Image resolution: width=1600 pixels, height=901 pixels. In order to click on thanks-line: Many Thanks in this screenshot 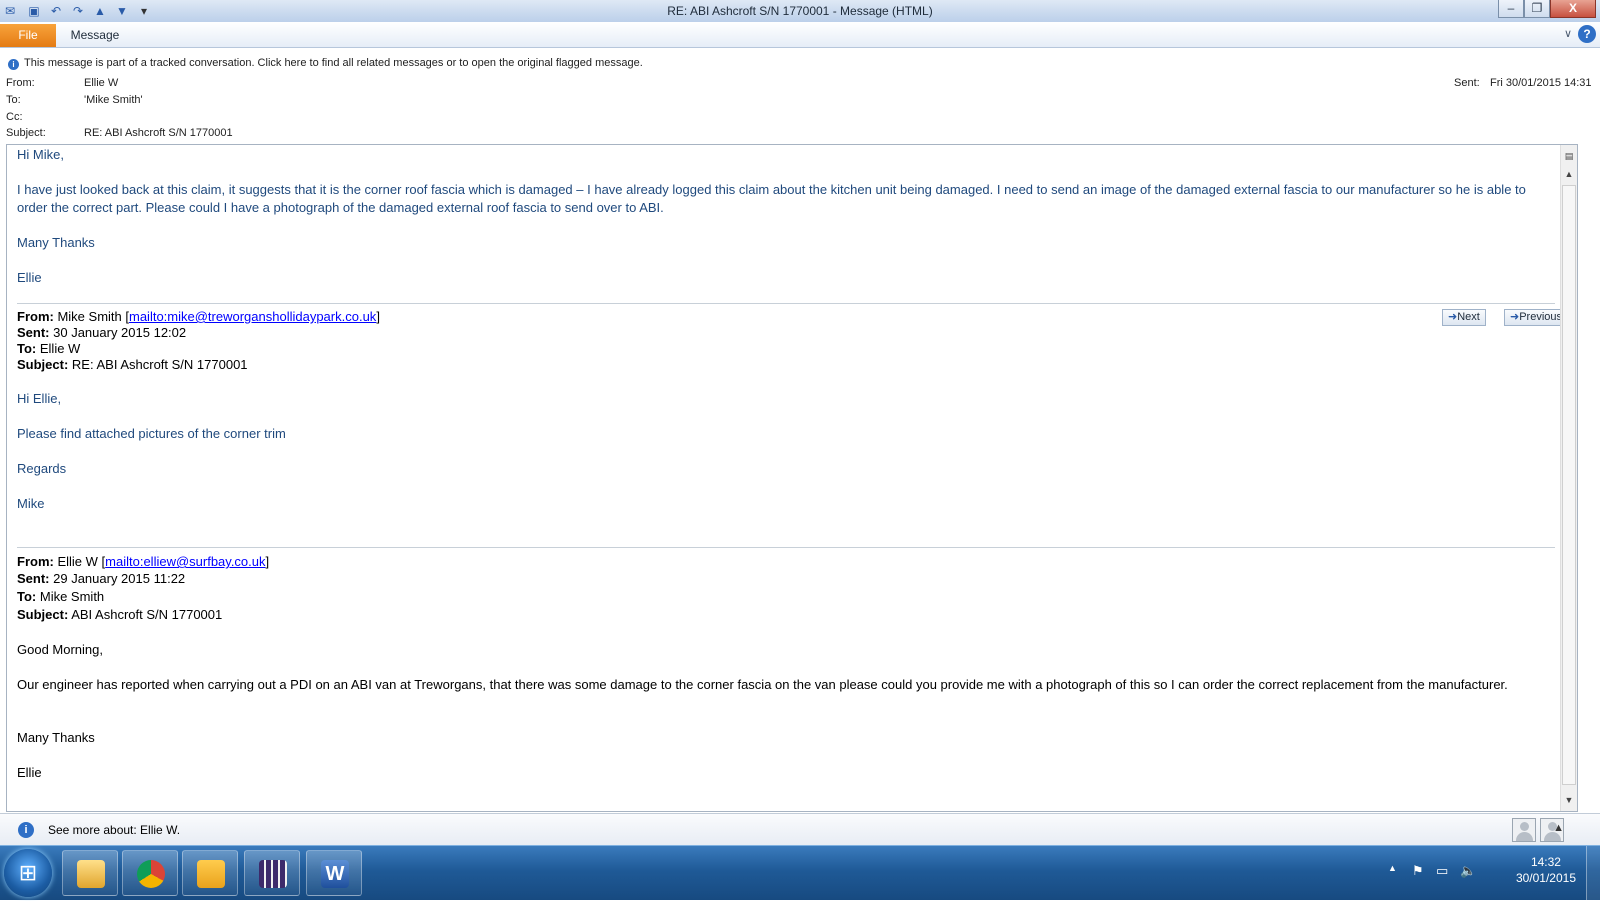, I will do `click(56, 242)`.